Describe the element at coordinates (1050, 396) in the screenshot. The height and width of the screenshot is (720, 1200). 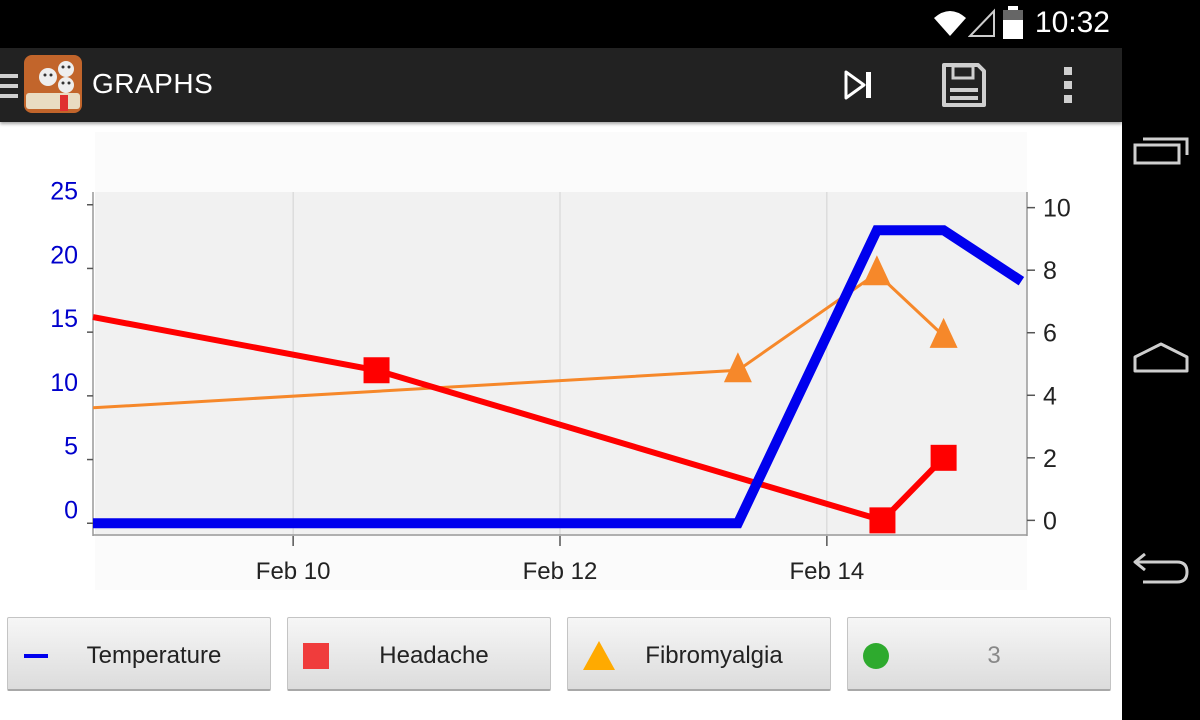
I see `right-tick-label: 4` at that location.